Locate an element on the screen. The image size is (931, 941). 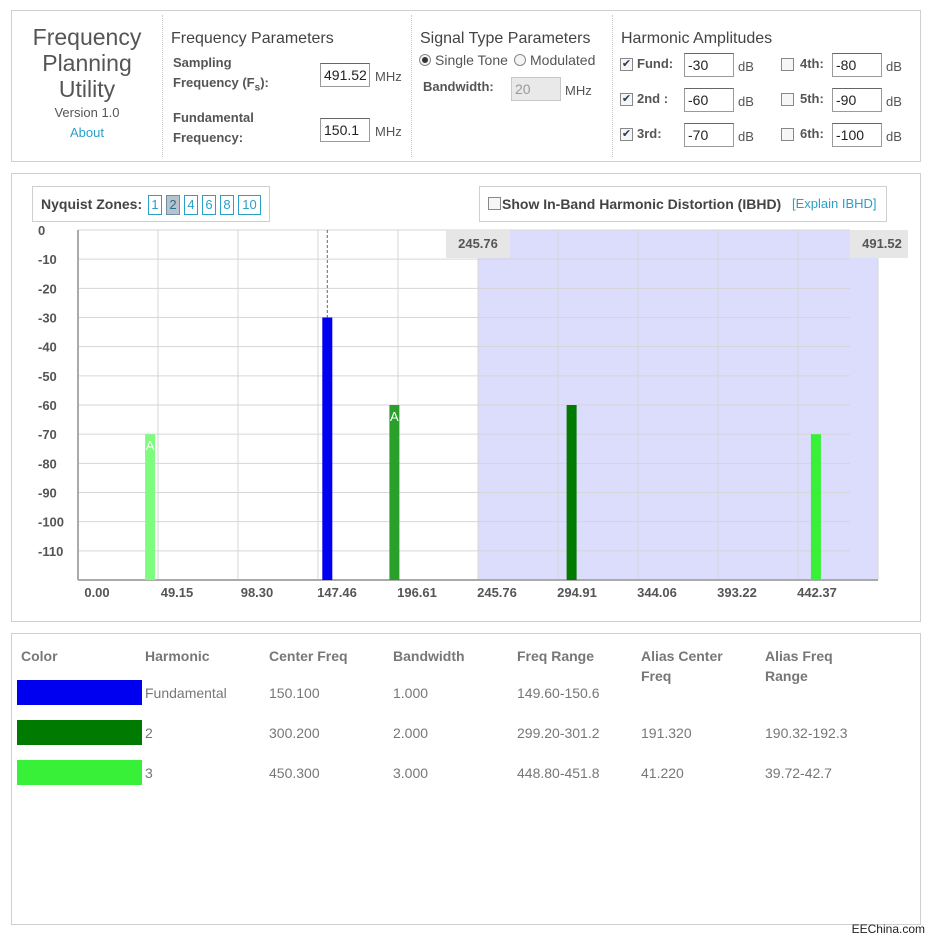
y-tick-label: -20 is located at coordinates (47, 288).